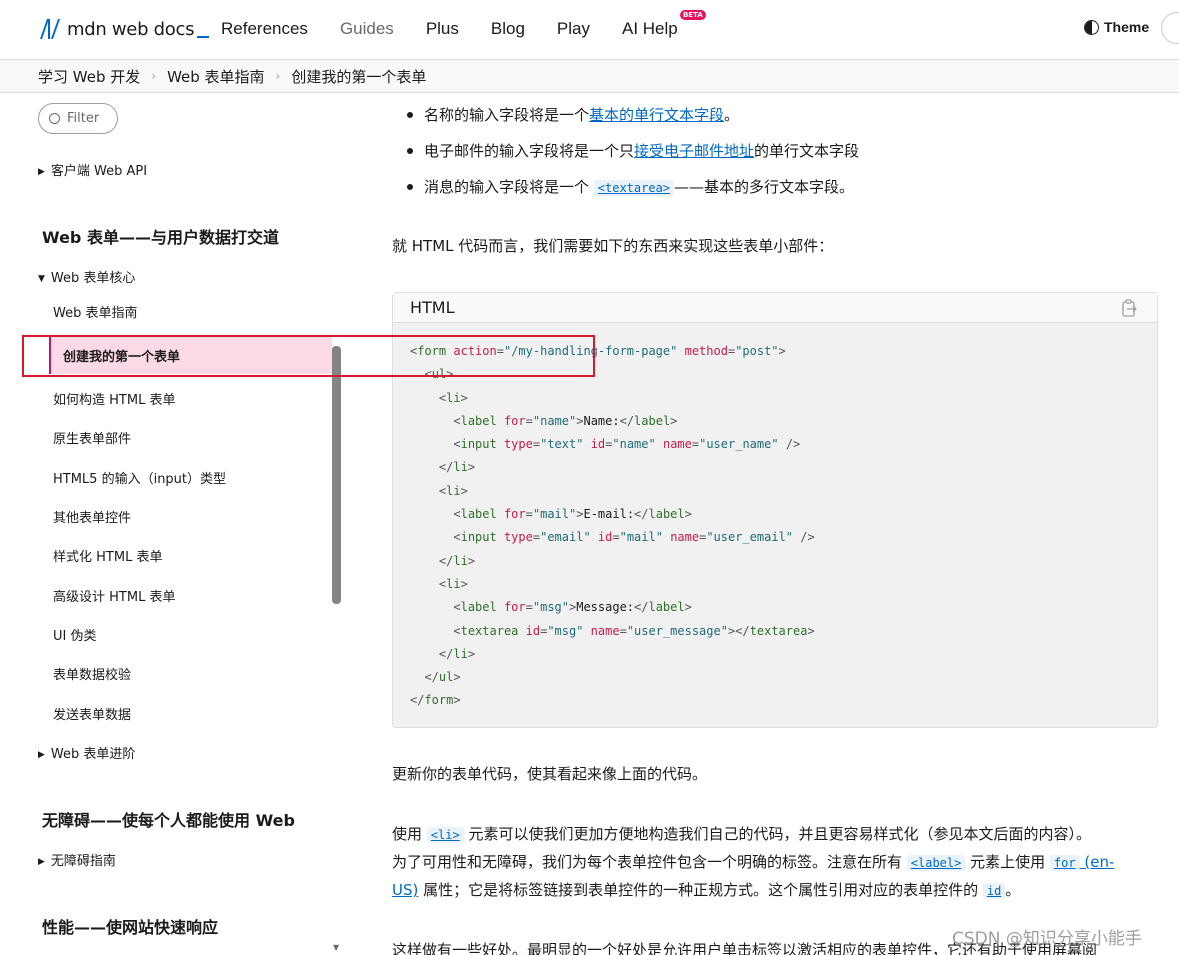 This screenshot has width=1179, height=955. What do you see at coordinates (215, 76) in the screenshot?
I see `breadcrumb-forms: Web 表单指南` at bounding box center [215, 76].